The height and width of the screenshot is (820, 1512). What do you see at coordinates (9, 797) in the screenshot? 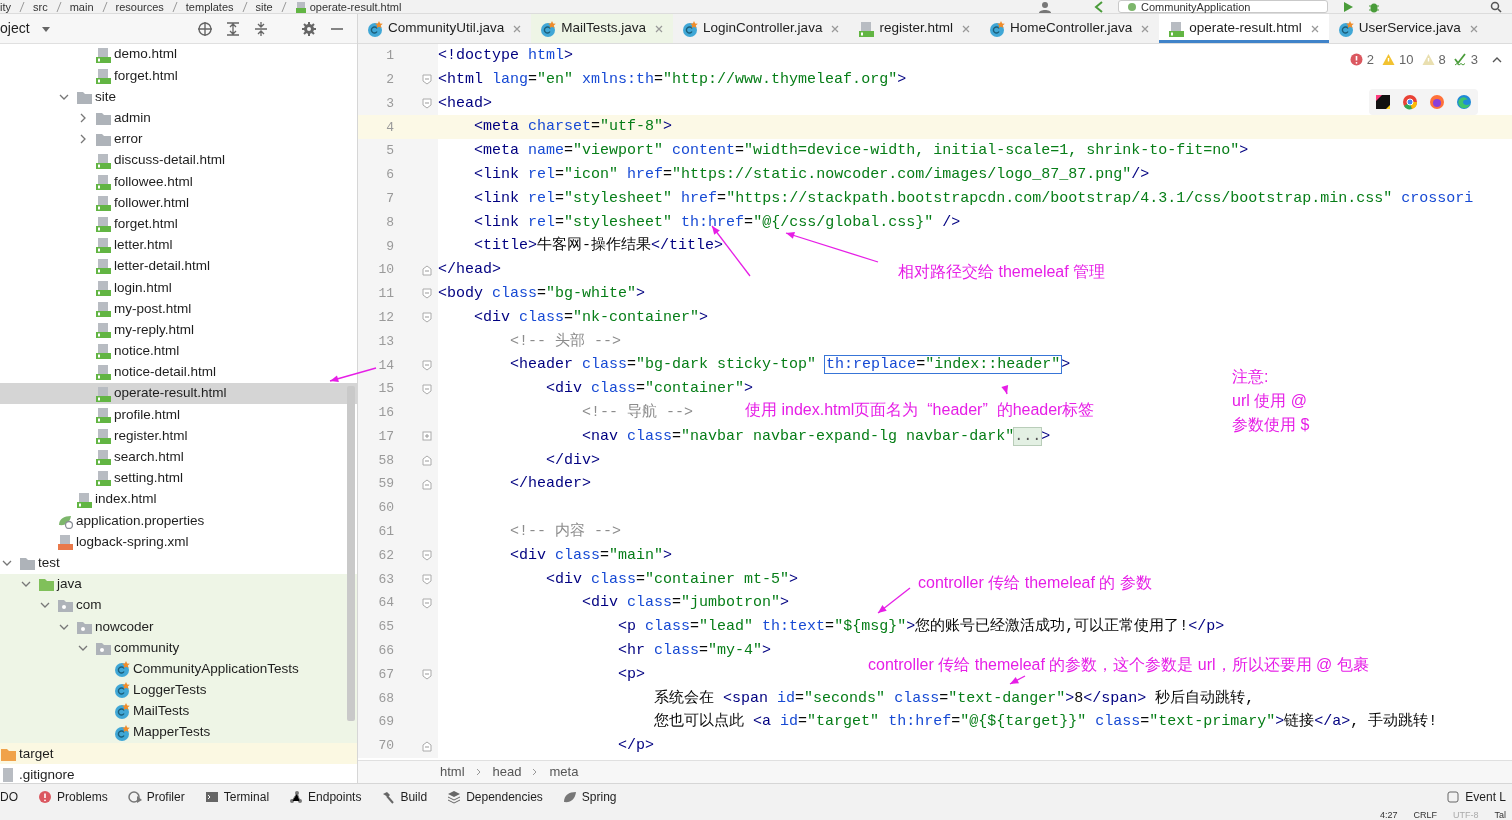
I see `tool-window-button: DO` at bounding box center [9, 797].